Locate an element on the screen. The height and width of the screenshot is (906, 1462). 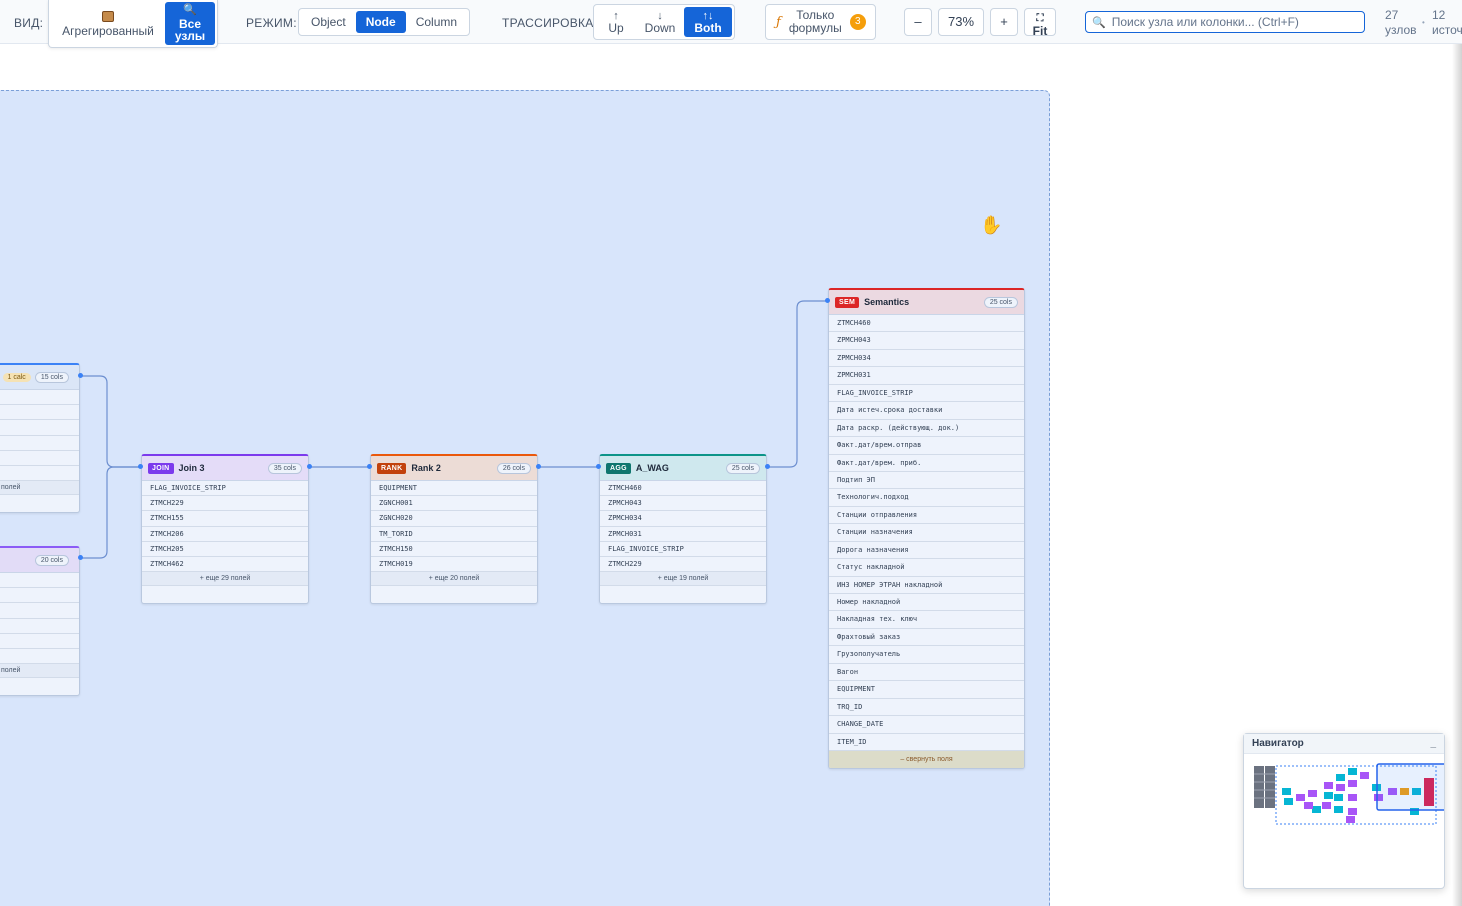
mode-object-button: Object is located at coordinates (328, 22).